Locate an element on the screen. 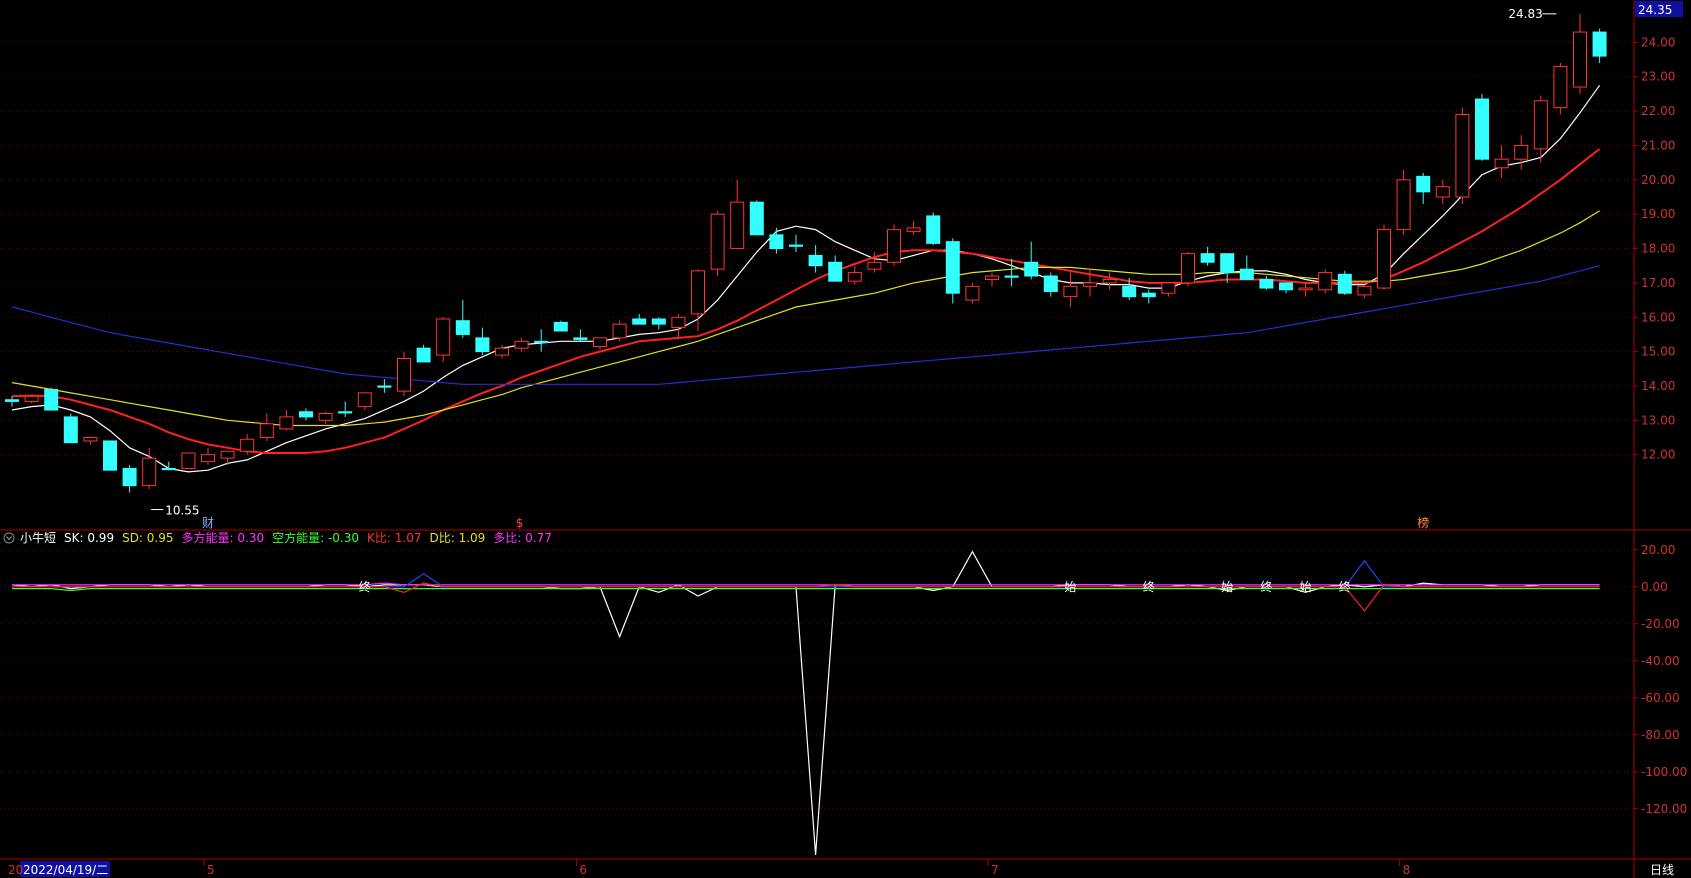  price-tick-label: 24.00 is located at coordinates (1658, 42).